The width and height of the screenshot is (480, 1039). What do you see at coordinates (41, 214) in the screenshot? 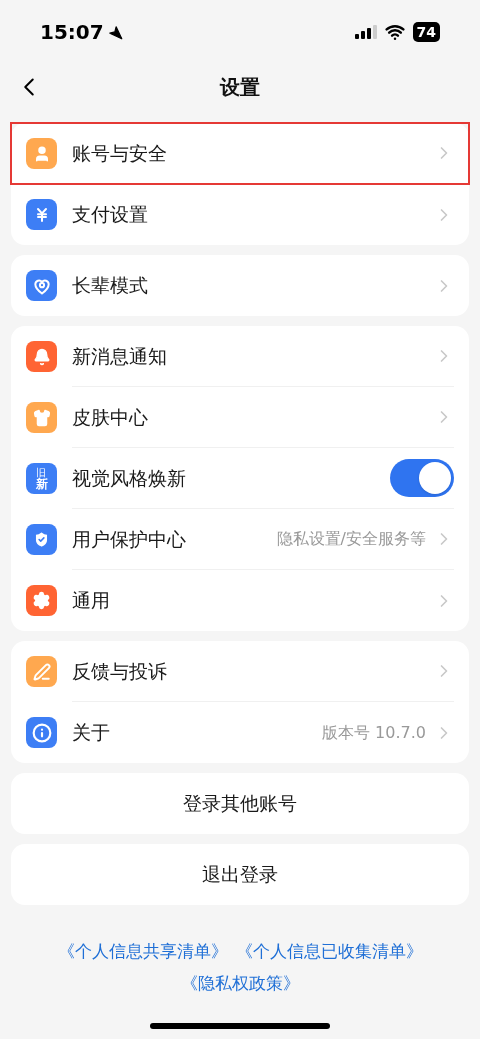
I see `yen-icon` at bounding box center [41, 214].